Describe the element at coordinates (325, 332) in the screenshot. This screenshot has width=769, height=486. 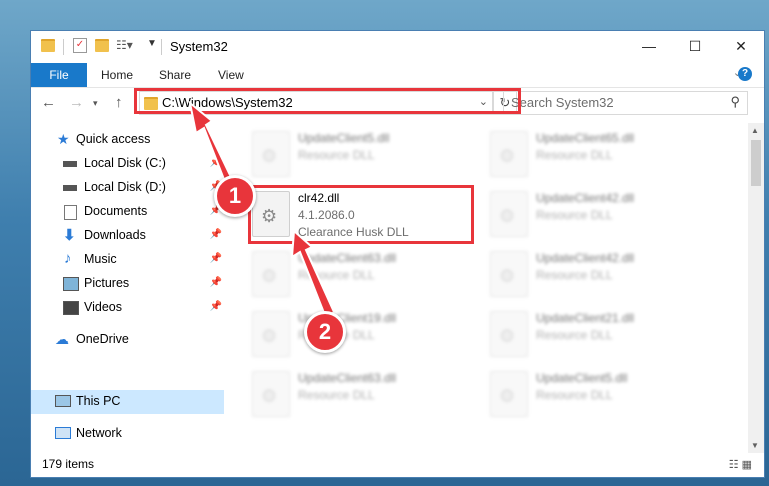
I see `step-marker-2: 2` at that location.